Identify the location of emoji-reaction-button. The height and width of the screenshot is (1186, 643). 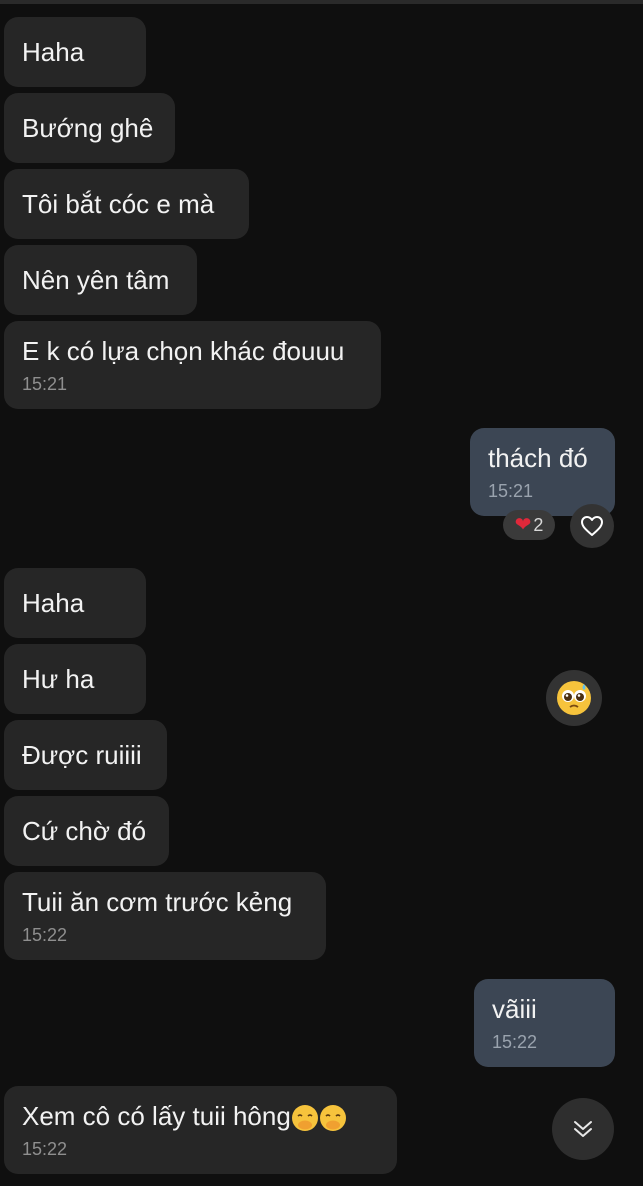
(574, 698).